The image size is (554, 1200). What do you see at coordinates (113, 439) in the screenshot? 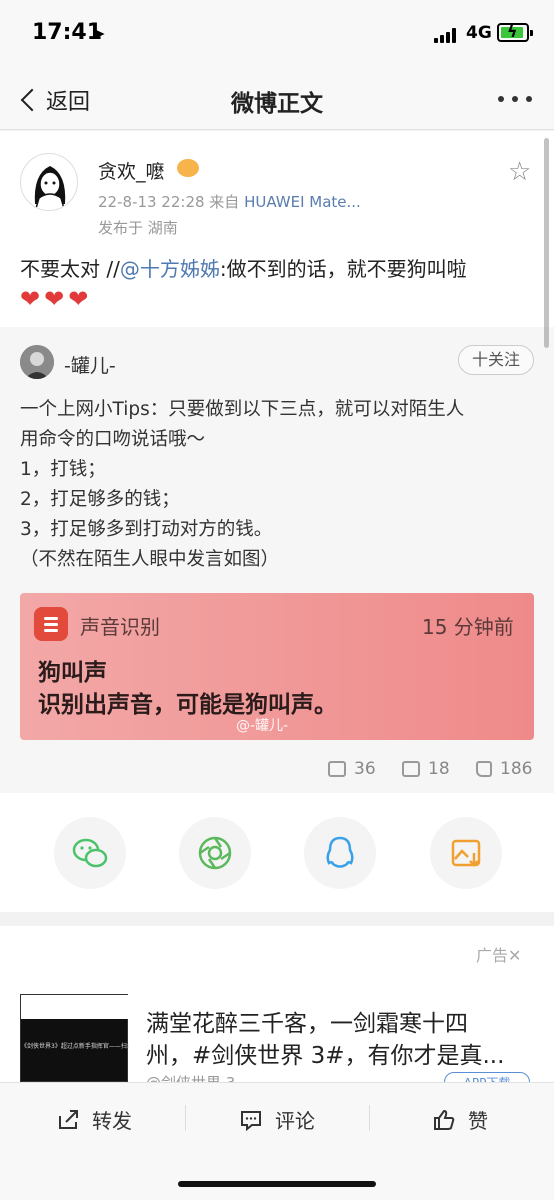
I see `repost-text-line: 用命令的口吻说话哦～` at bounding box center [113, 439].